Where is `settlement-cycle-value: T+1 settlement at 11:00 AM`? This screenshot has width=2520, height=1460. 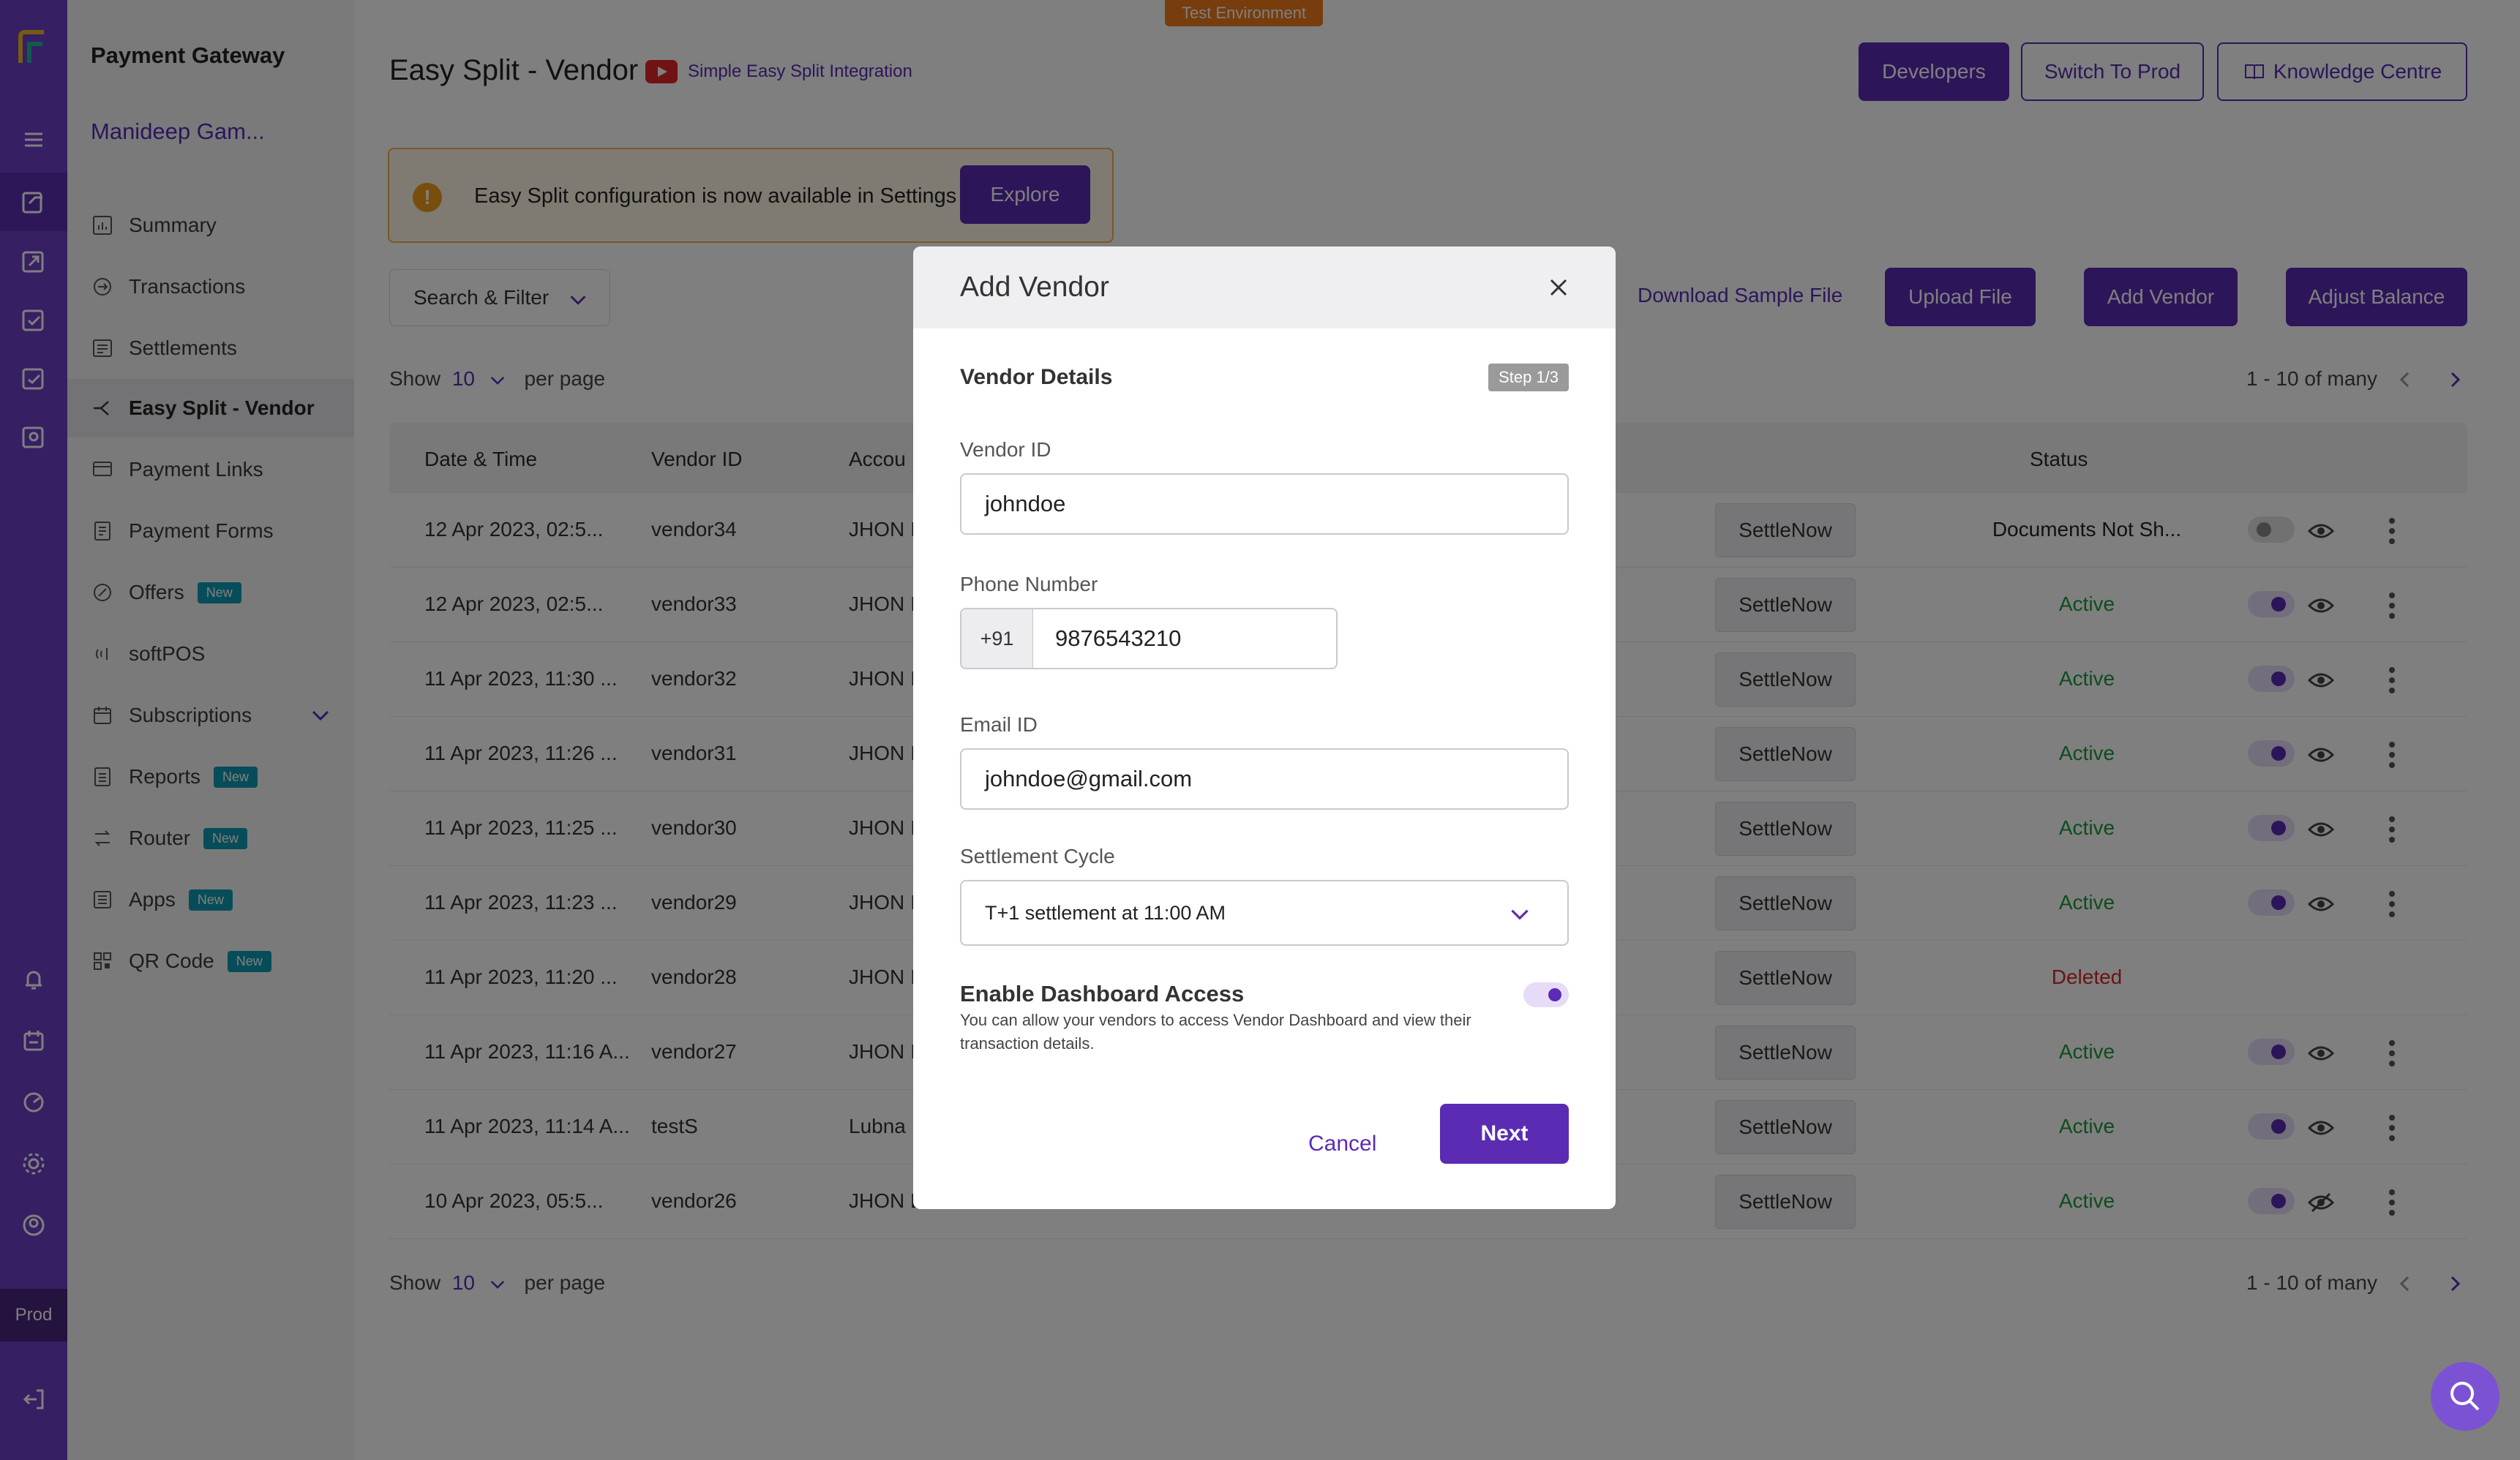 settlement-cycle-value: T+1 settlement at 11:00 AM is located at coordinates (1105, 912).